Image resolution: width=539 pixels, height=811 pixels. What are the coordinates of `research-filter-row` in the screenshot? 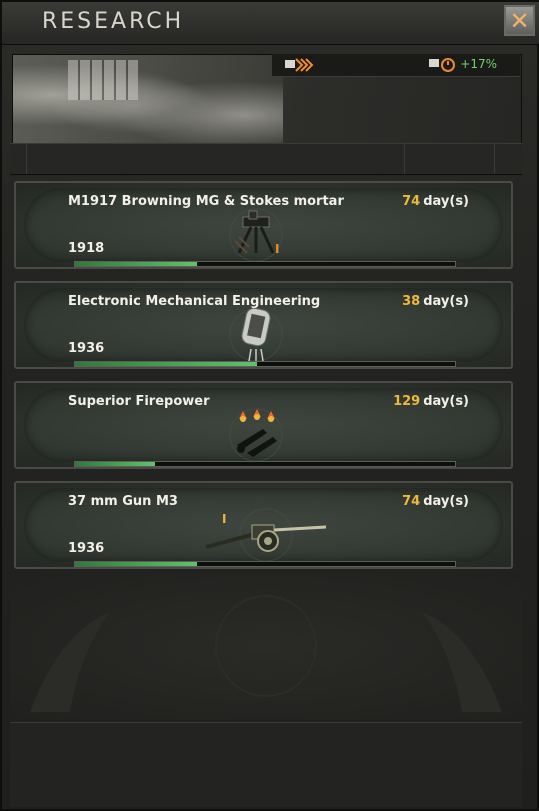 It's located at (266, 159).